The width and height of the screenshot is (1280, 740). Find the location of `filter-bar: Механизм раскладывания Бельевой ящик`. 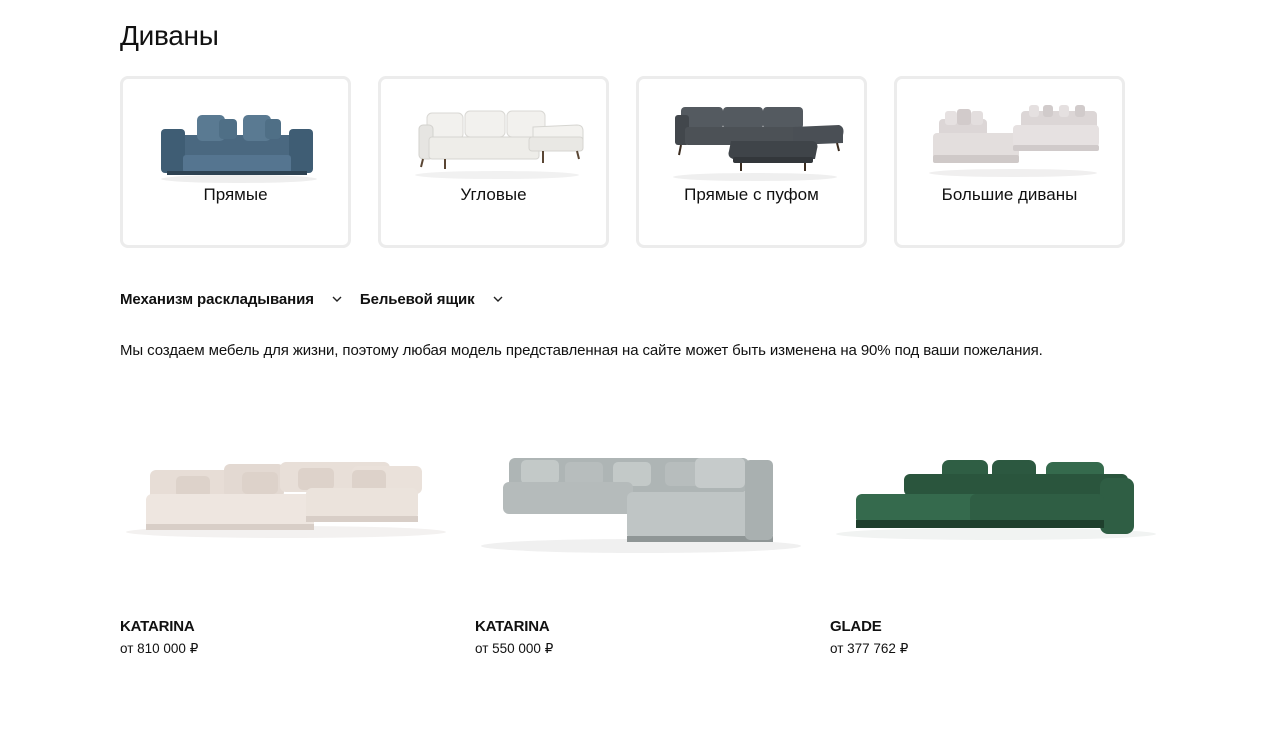

filter-bar: Механизм раскладывания Бельевой ящик is located at coordinates (320, 299).